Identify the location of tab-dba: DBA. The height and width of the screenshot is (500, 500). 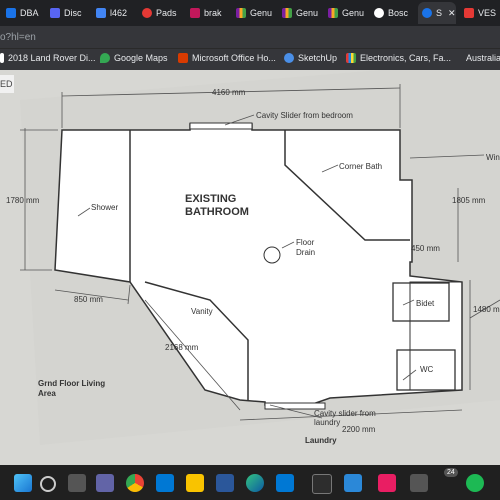
(24, 13).